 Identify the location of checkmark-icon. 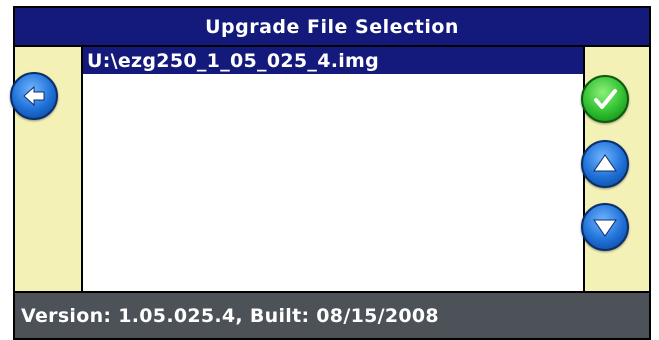
(605, 99).